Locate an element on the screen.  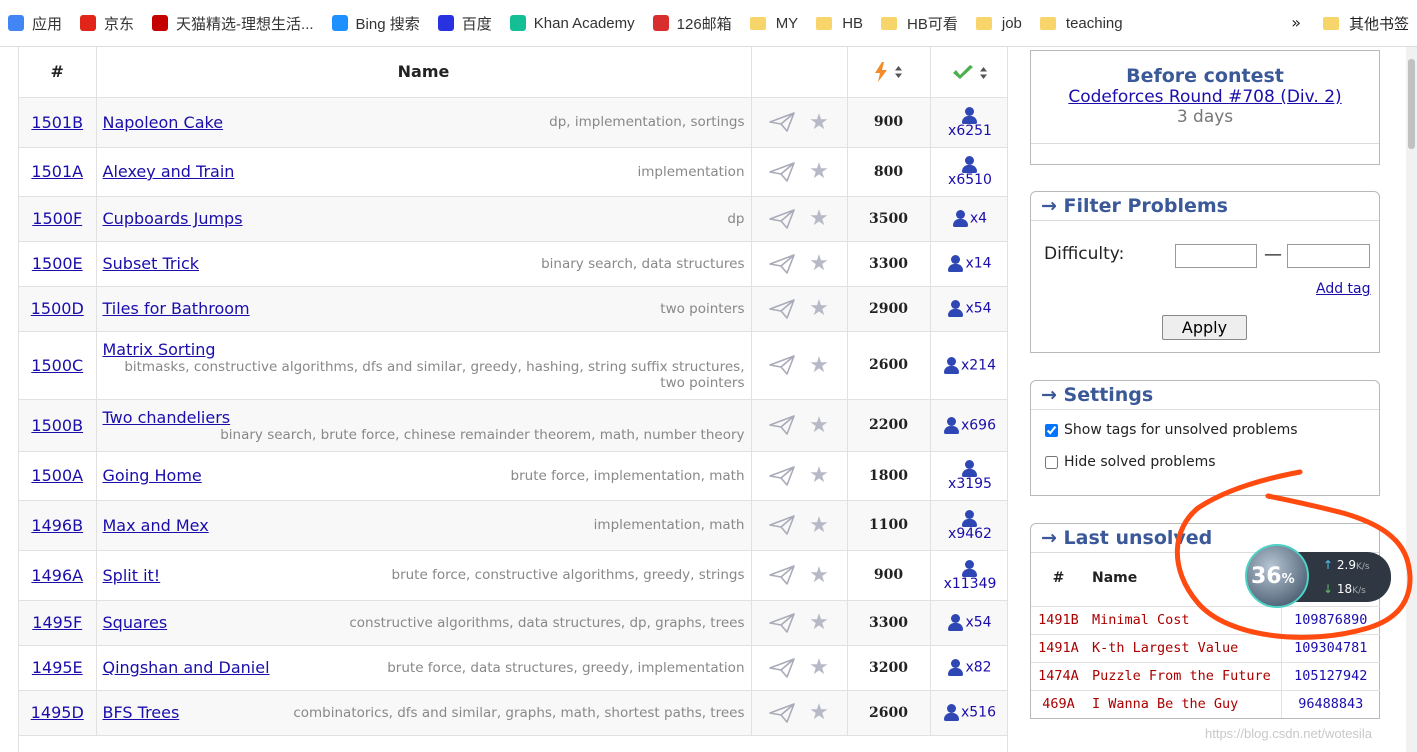
problem-name-link: Max and Mex is located at coordinates (156, 525).